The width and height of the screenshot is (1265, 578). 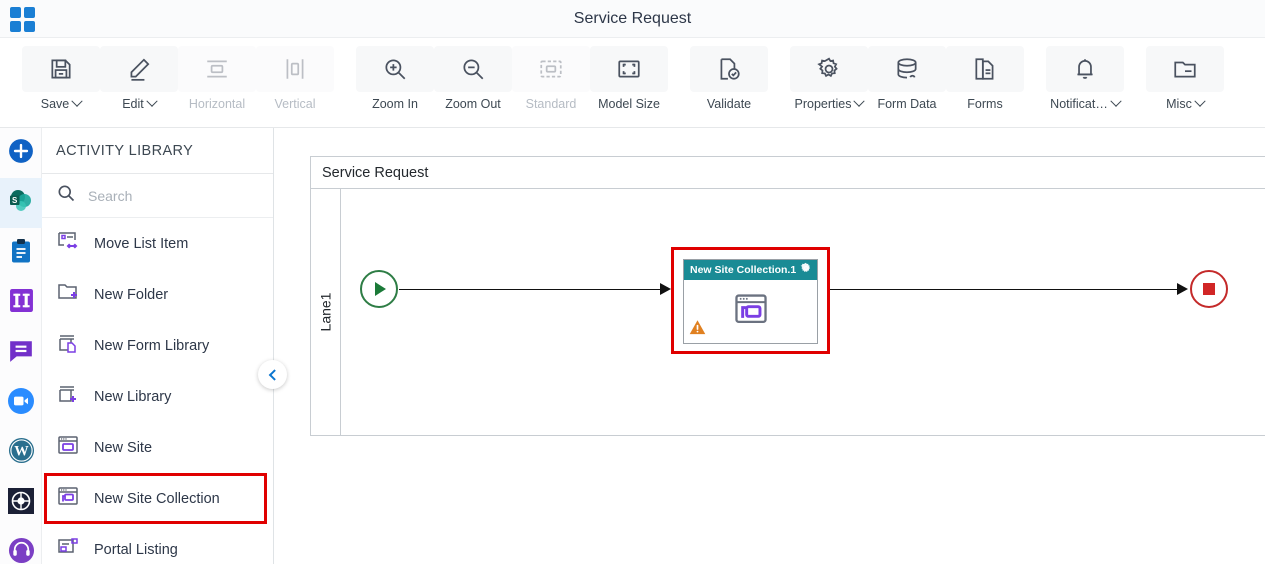 I want to click on list-item-label: New Folder, so click(x=131, y=294).